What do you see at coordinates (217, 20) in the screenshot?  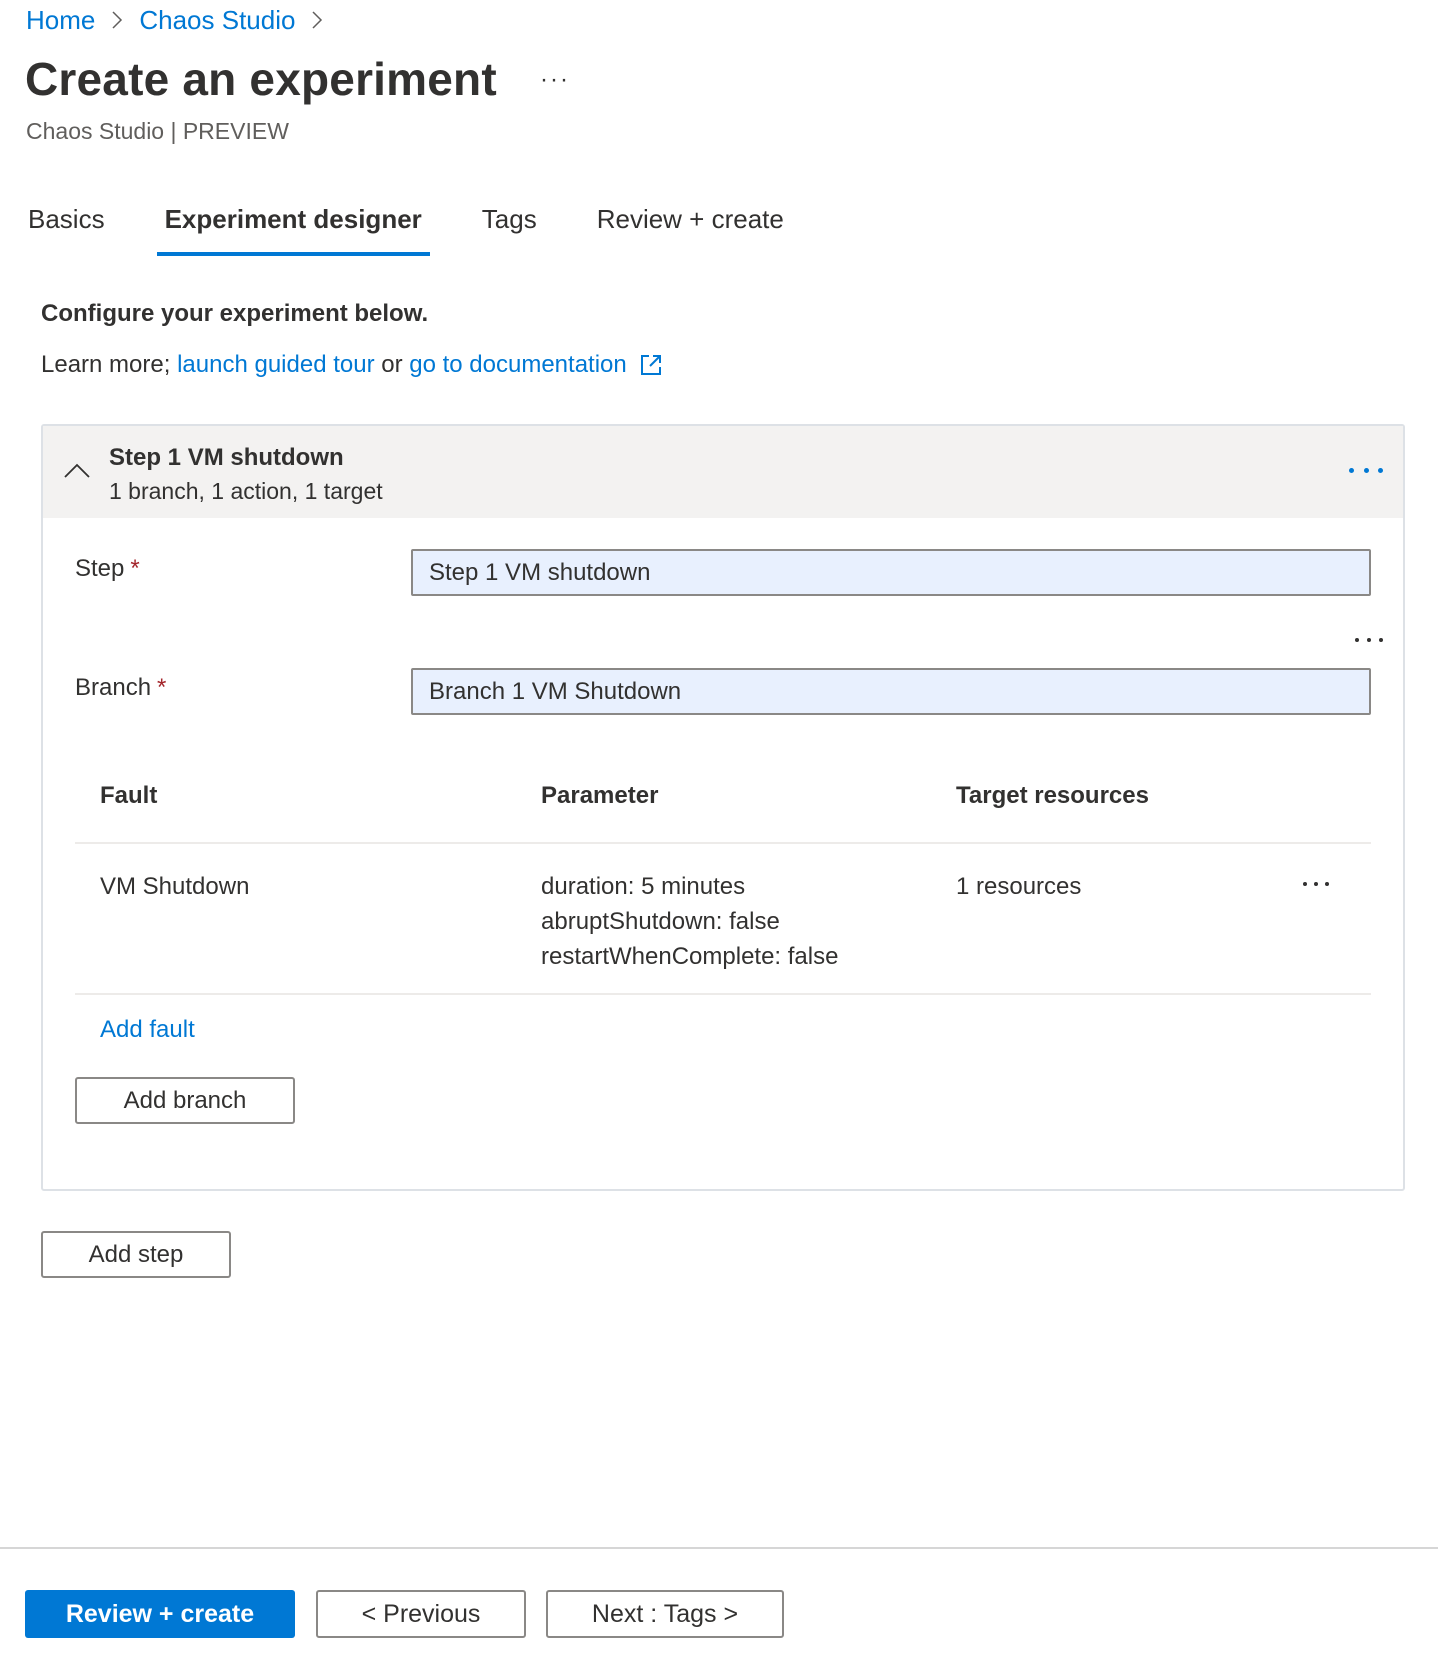 I see `breadcrumb-chaos-studio-link: Chaos Studio` at bounding box center [217, 20].